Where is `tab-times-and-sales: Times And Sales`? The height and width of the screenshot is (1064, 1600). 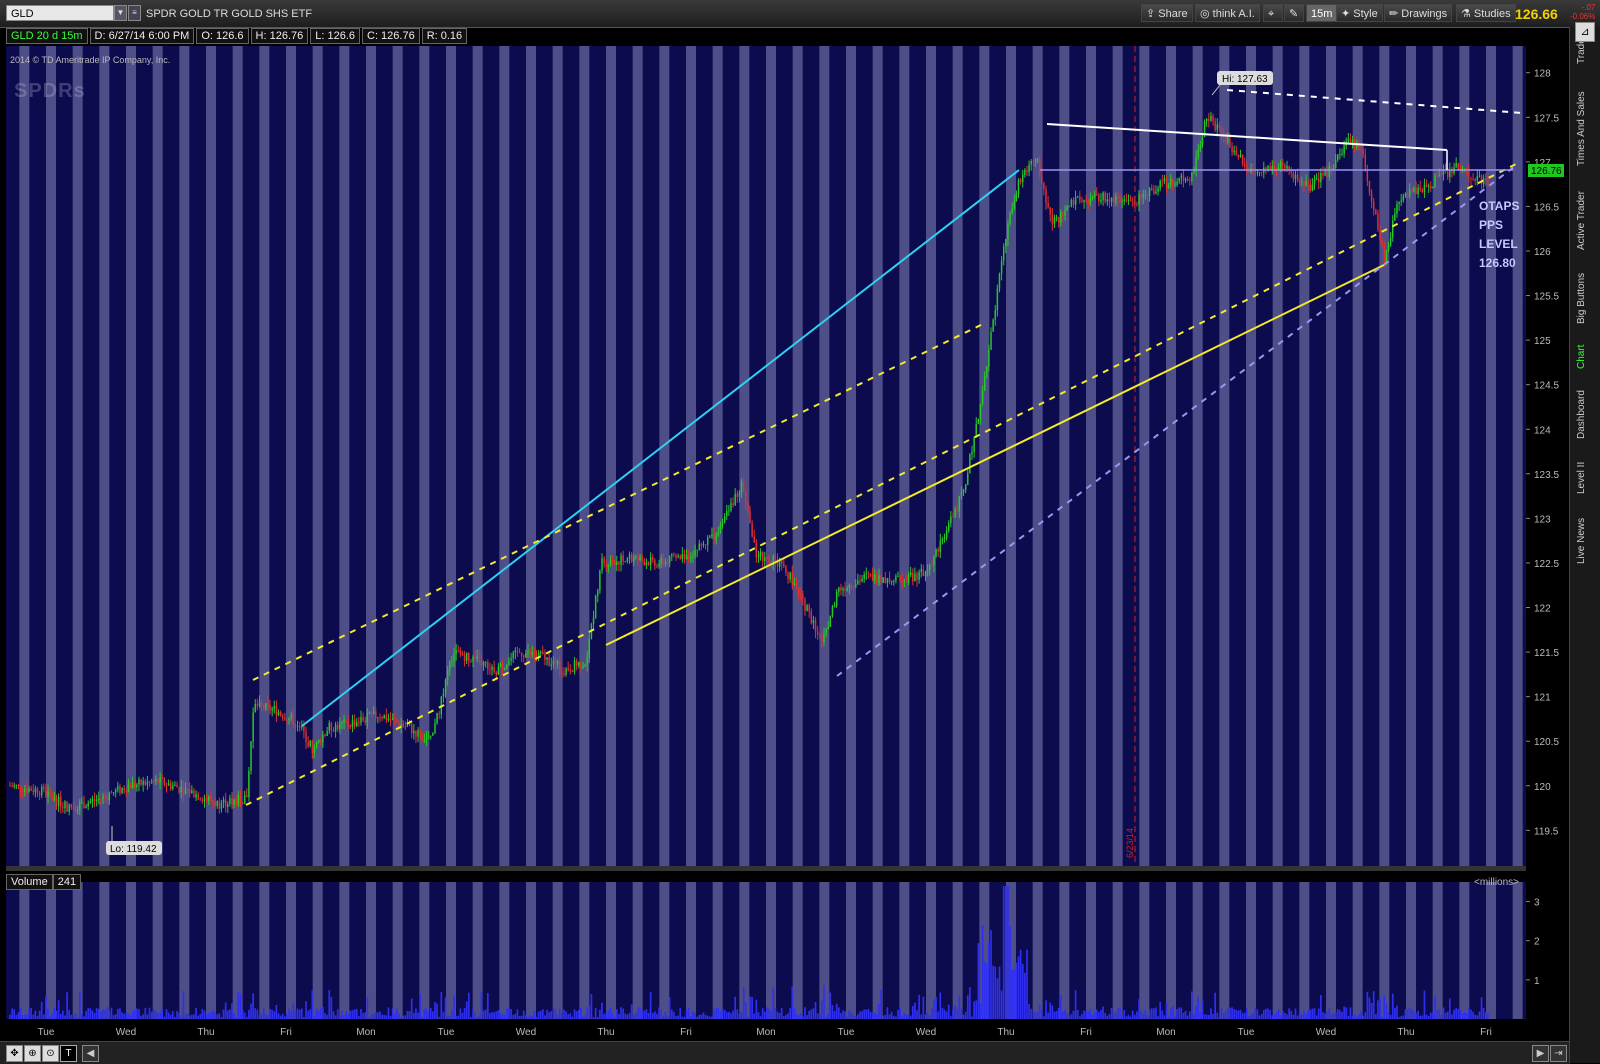
tab-times-and-sales: Times And Sales is located at coordinates (1585, 129).